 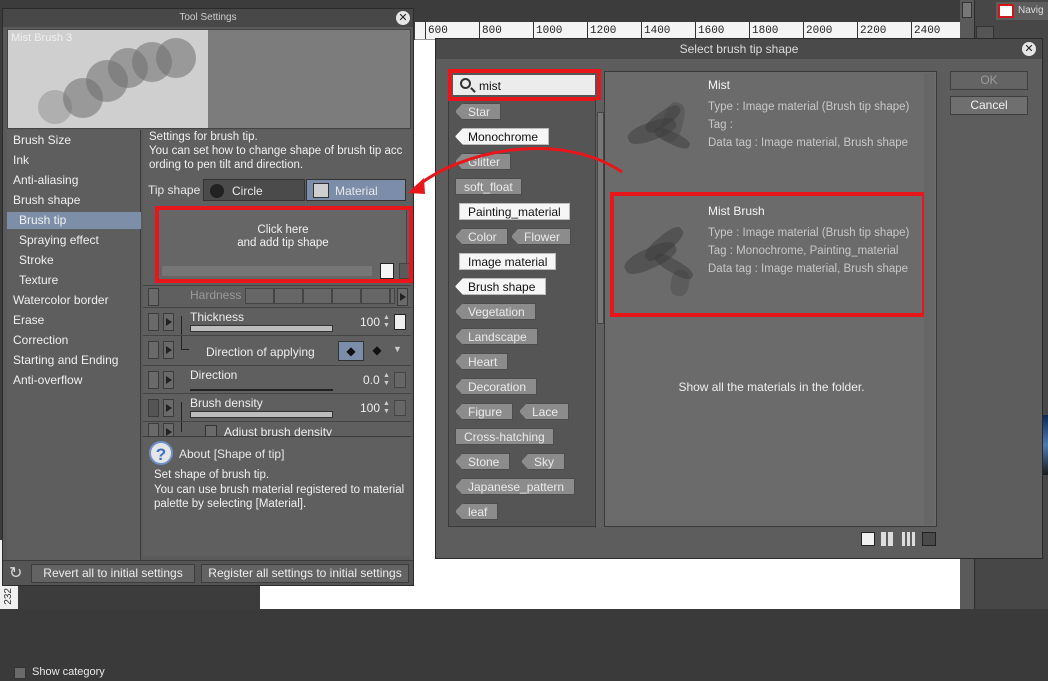 What do you see at coordinates (209, 79) in the screenshot?
I see `brush-preview: Mist Brush 3` at bounding box center [209, 79].